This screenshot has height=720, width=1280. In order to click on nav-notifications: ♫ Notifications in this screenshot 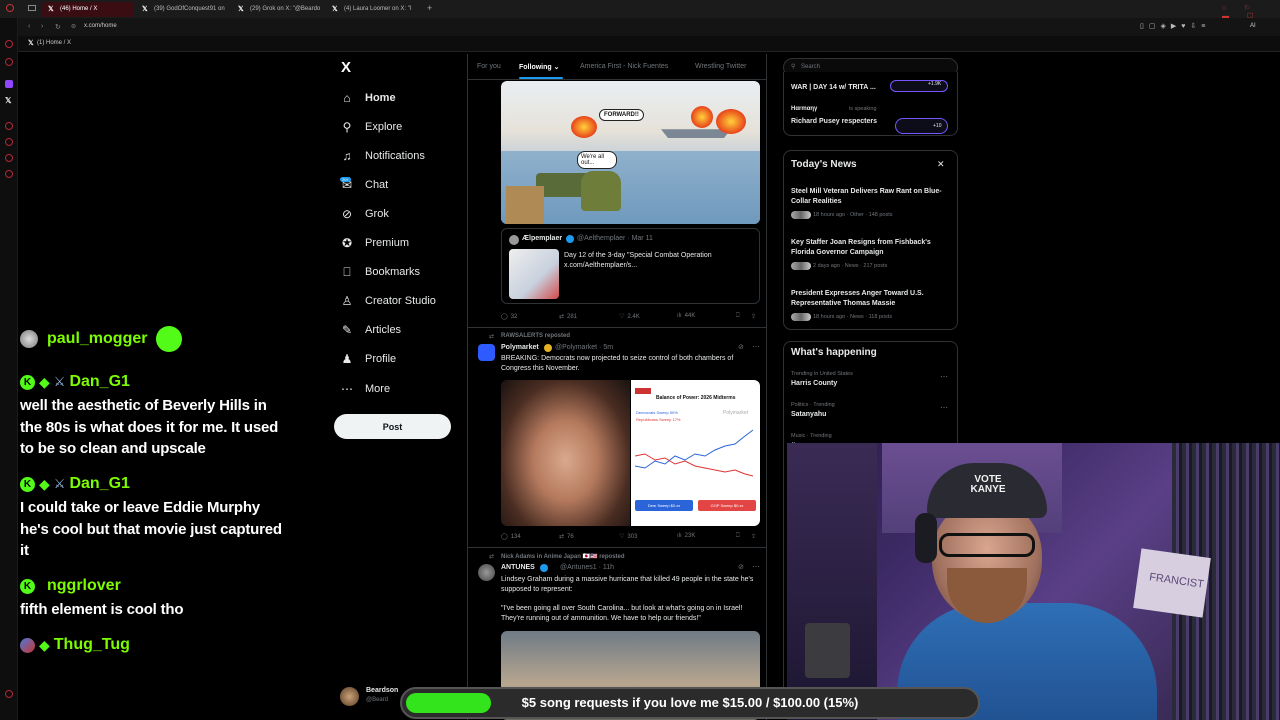, I will do `click(516, 156)`.